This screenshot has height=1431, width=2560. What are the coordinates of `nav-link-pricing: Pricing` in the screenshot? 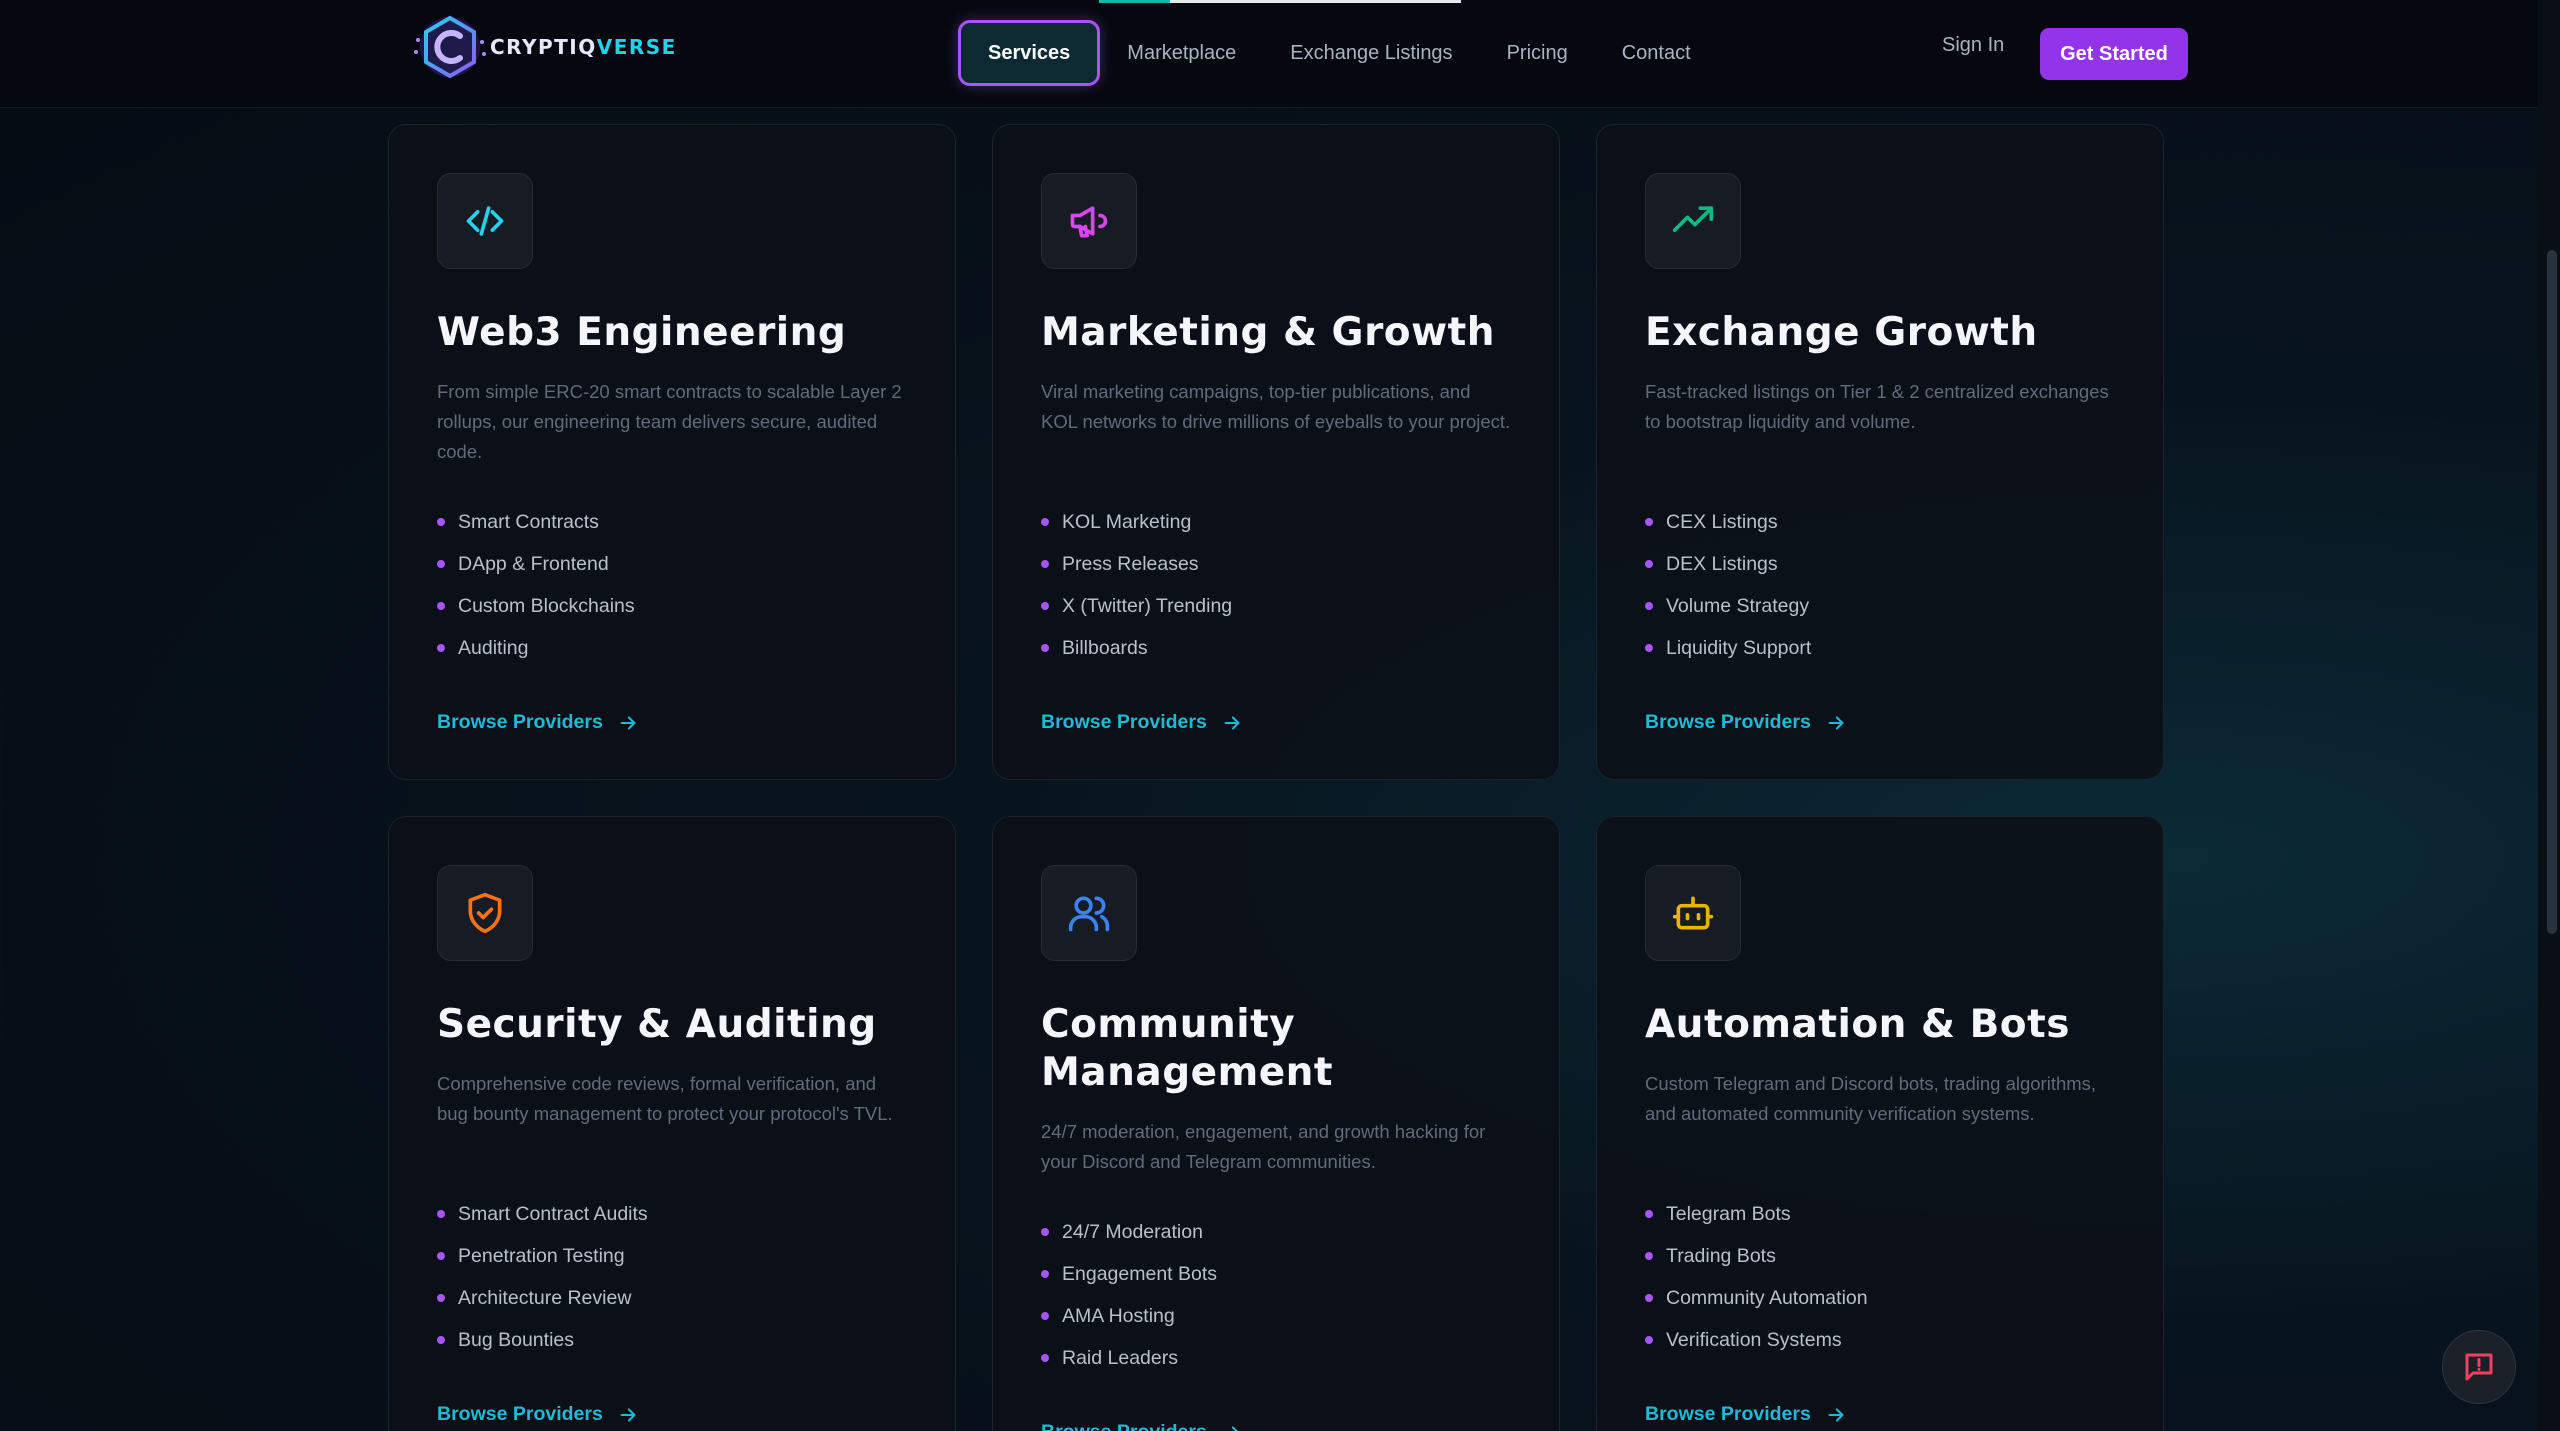 It's located at (1537, 53).